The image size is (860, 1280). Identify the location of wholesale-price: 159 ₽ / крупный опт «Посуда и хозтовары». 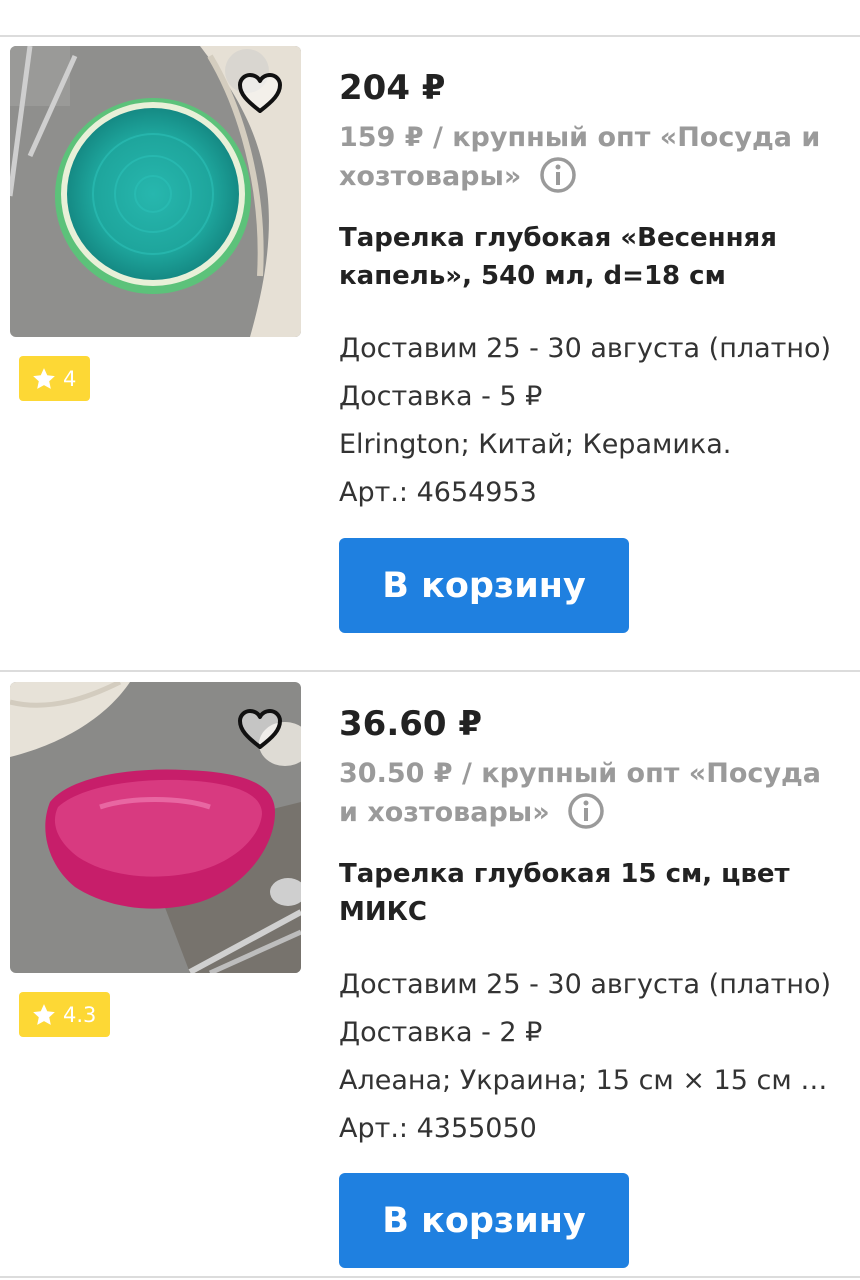
(589, 157).